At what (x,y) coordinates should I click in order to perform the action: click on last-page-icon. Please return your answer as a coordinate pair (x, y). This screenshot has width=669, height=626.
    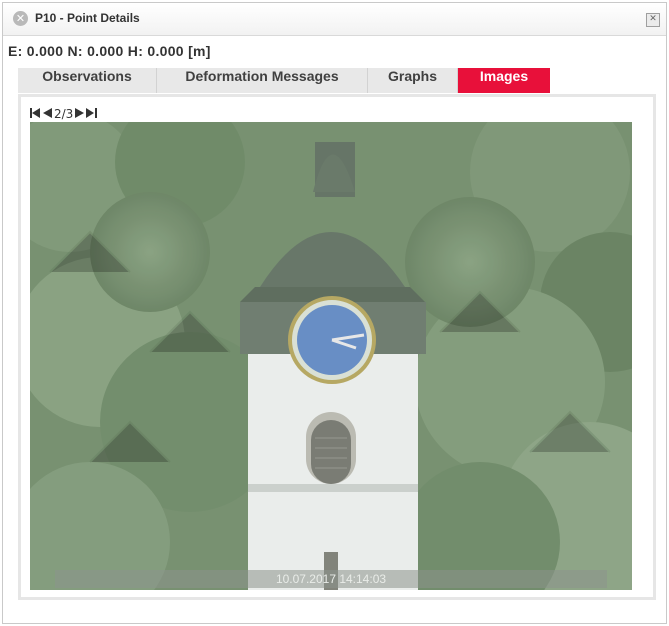
    Looking at the image, I should click on (92, 114).